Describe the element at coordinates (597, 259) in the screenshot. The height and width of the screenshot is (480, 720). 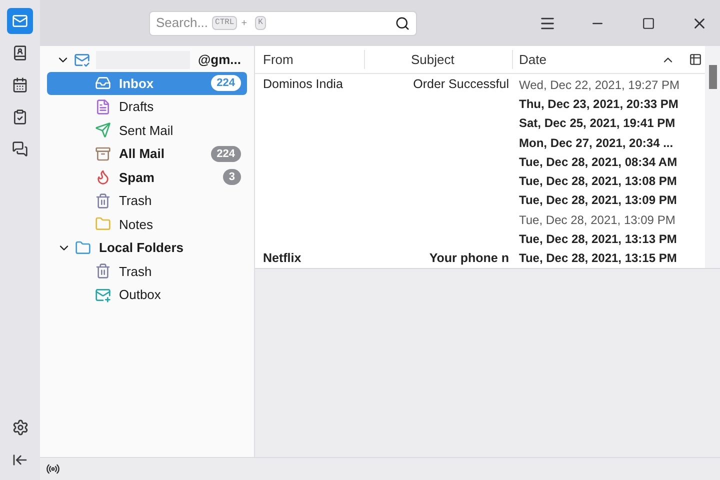
I see `date-cell-text: Tue, Dec 28, 2021, 13:15 PM` at that location.